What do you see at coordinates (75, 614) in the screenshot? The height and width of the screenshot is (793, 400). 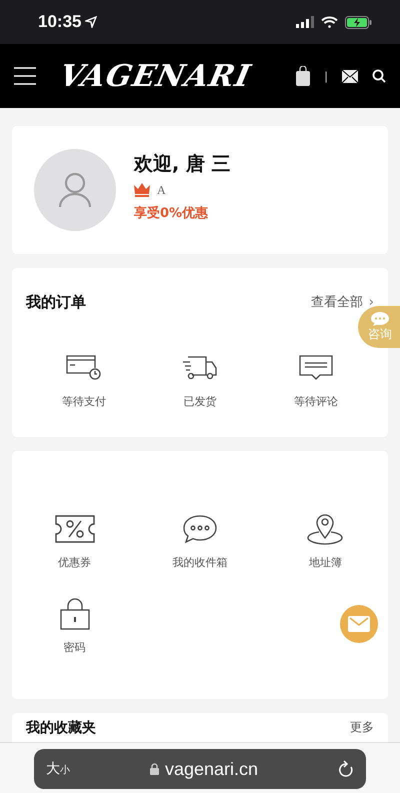 I see `padlock-icon` at bounding box center [75, 614].